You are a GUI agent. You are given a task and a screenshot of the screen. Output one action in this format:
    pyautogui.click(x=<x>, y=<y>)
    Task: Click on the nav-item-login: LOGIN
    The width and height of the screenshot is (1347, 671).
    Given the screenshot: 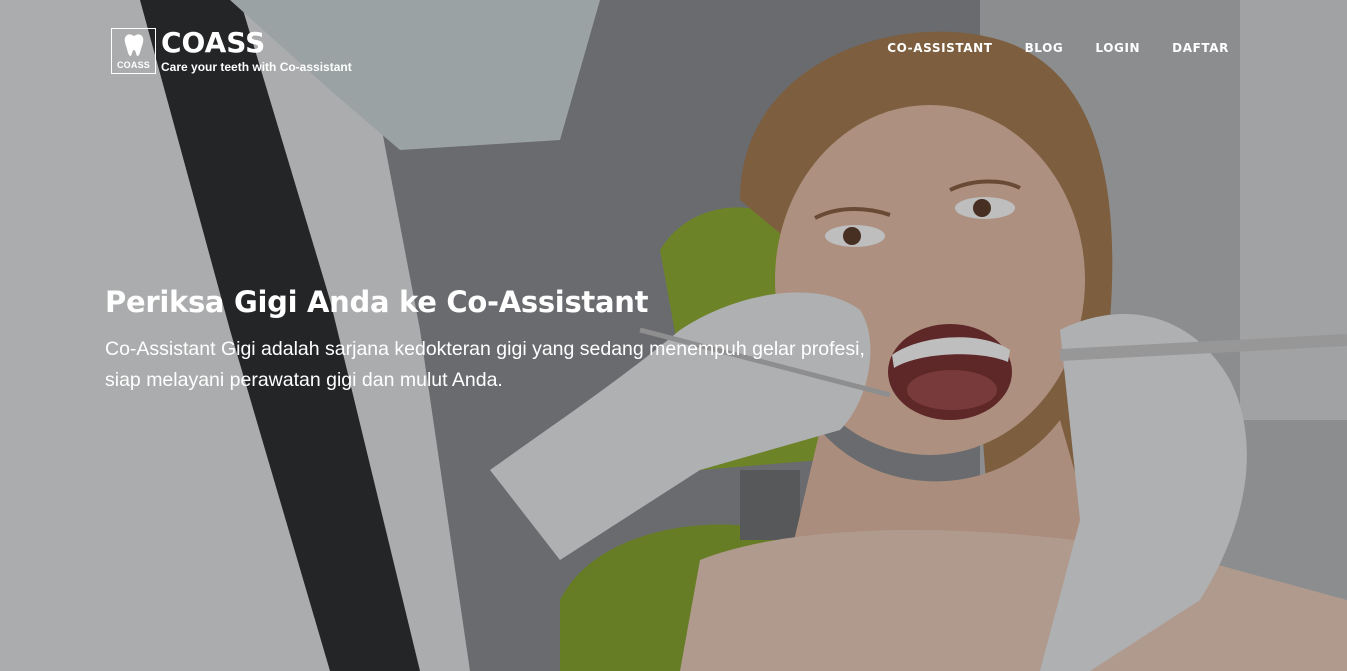 What is the action you would take?
    pyautogui.click(x=1117, y=48)
    